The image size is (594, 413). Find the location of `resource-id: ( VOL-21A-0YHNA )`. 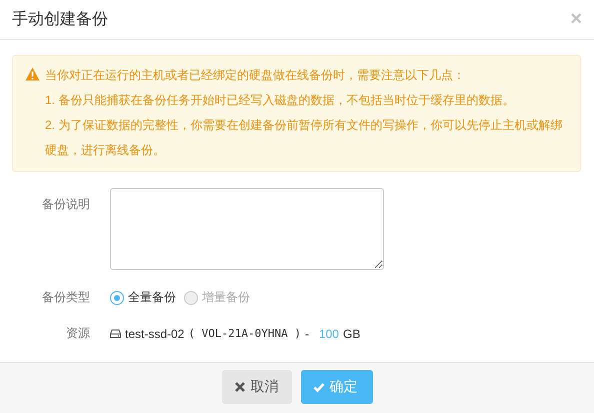

resource-id: ( VOL-21A-0YHNA ) is located at coordinates (244, 333).